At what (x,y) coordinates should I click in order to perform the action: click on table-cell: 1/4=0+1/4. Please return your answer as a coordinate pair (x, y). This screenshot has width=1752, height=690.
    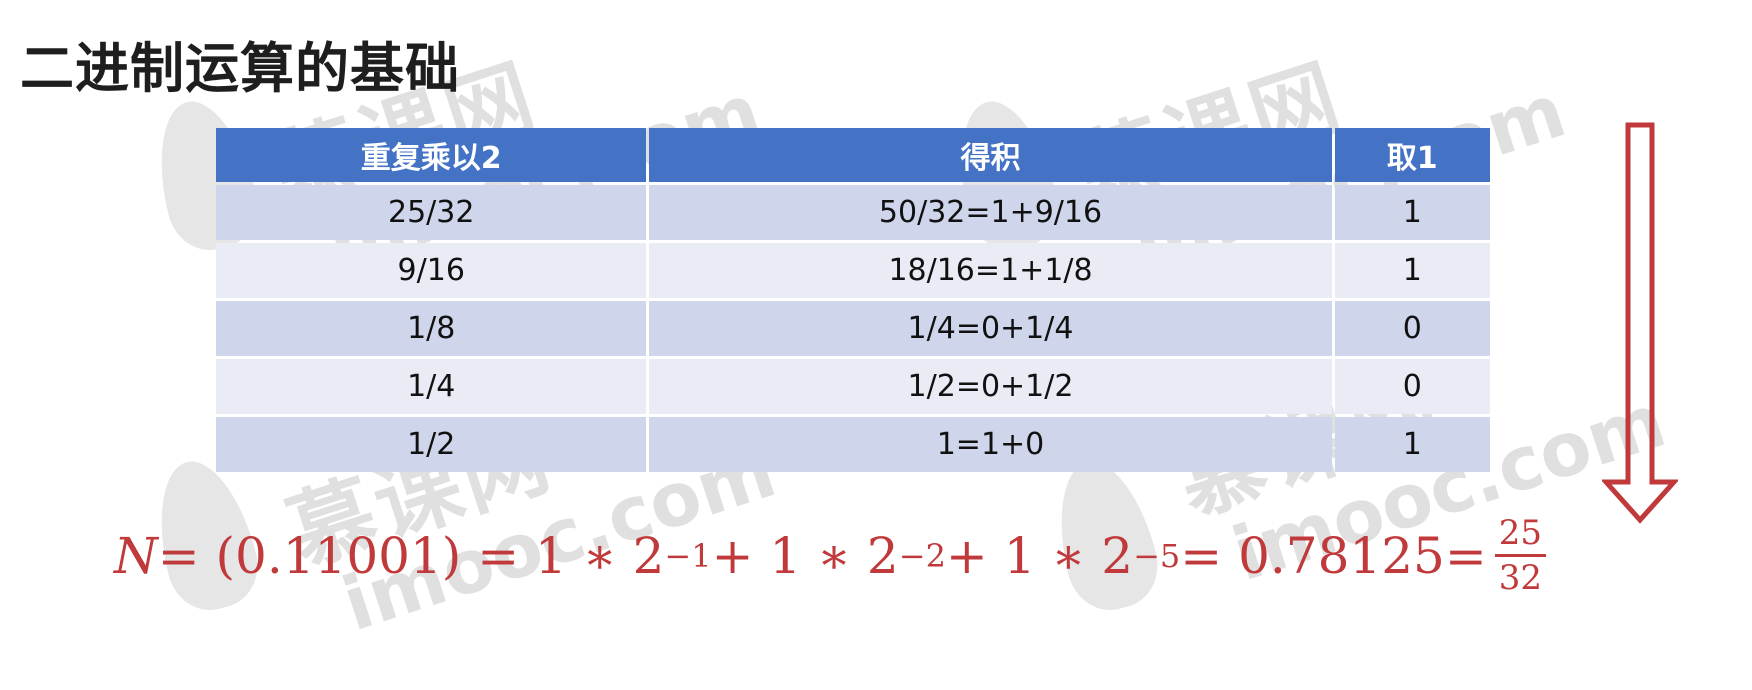
    Looking at the image, I should click on (990, 328).